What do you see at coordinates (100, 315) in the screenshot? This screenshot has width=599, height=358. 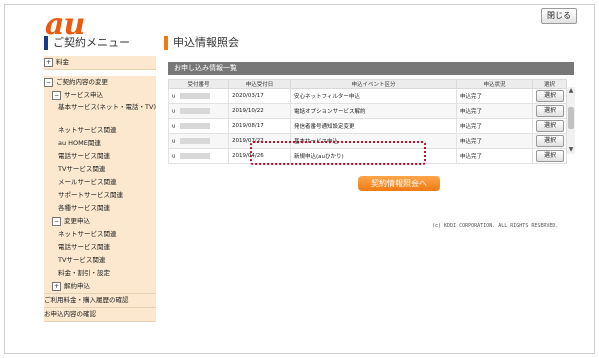 I see `sidebar-item-apply-confirm: お申込内容の確認` at bounding box center [100, 315].